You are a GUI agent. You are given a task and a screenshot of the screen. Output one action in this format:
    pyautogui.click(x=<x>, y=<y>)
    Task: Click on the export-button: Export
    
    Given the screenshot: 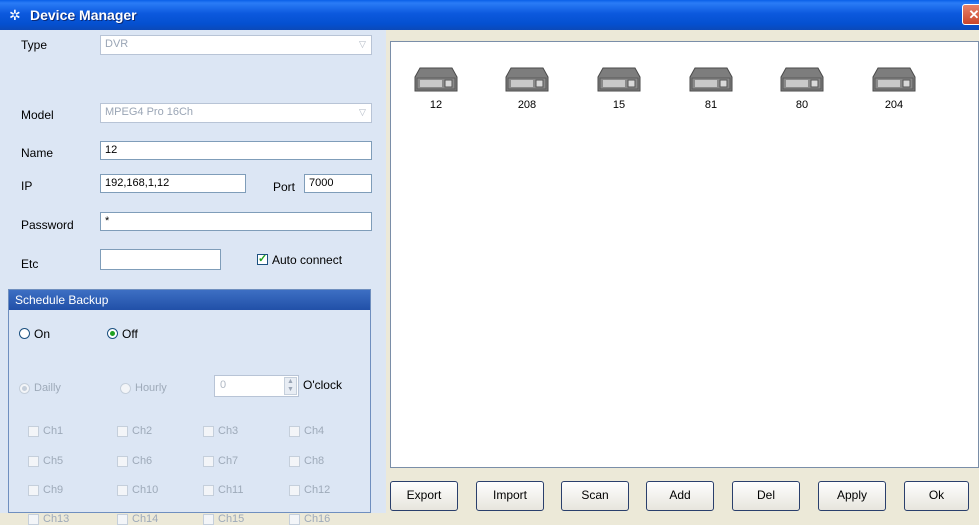 What is the action you would take?
    pyautogui.click(x=424, y=496)
    